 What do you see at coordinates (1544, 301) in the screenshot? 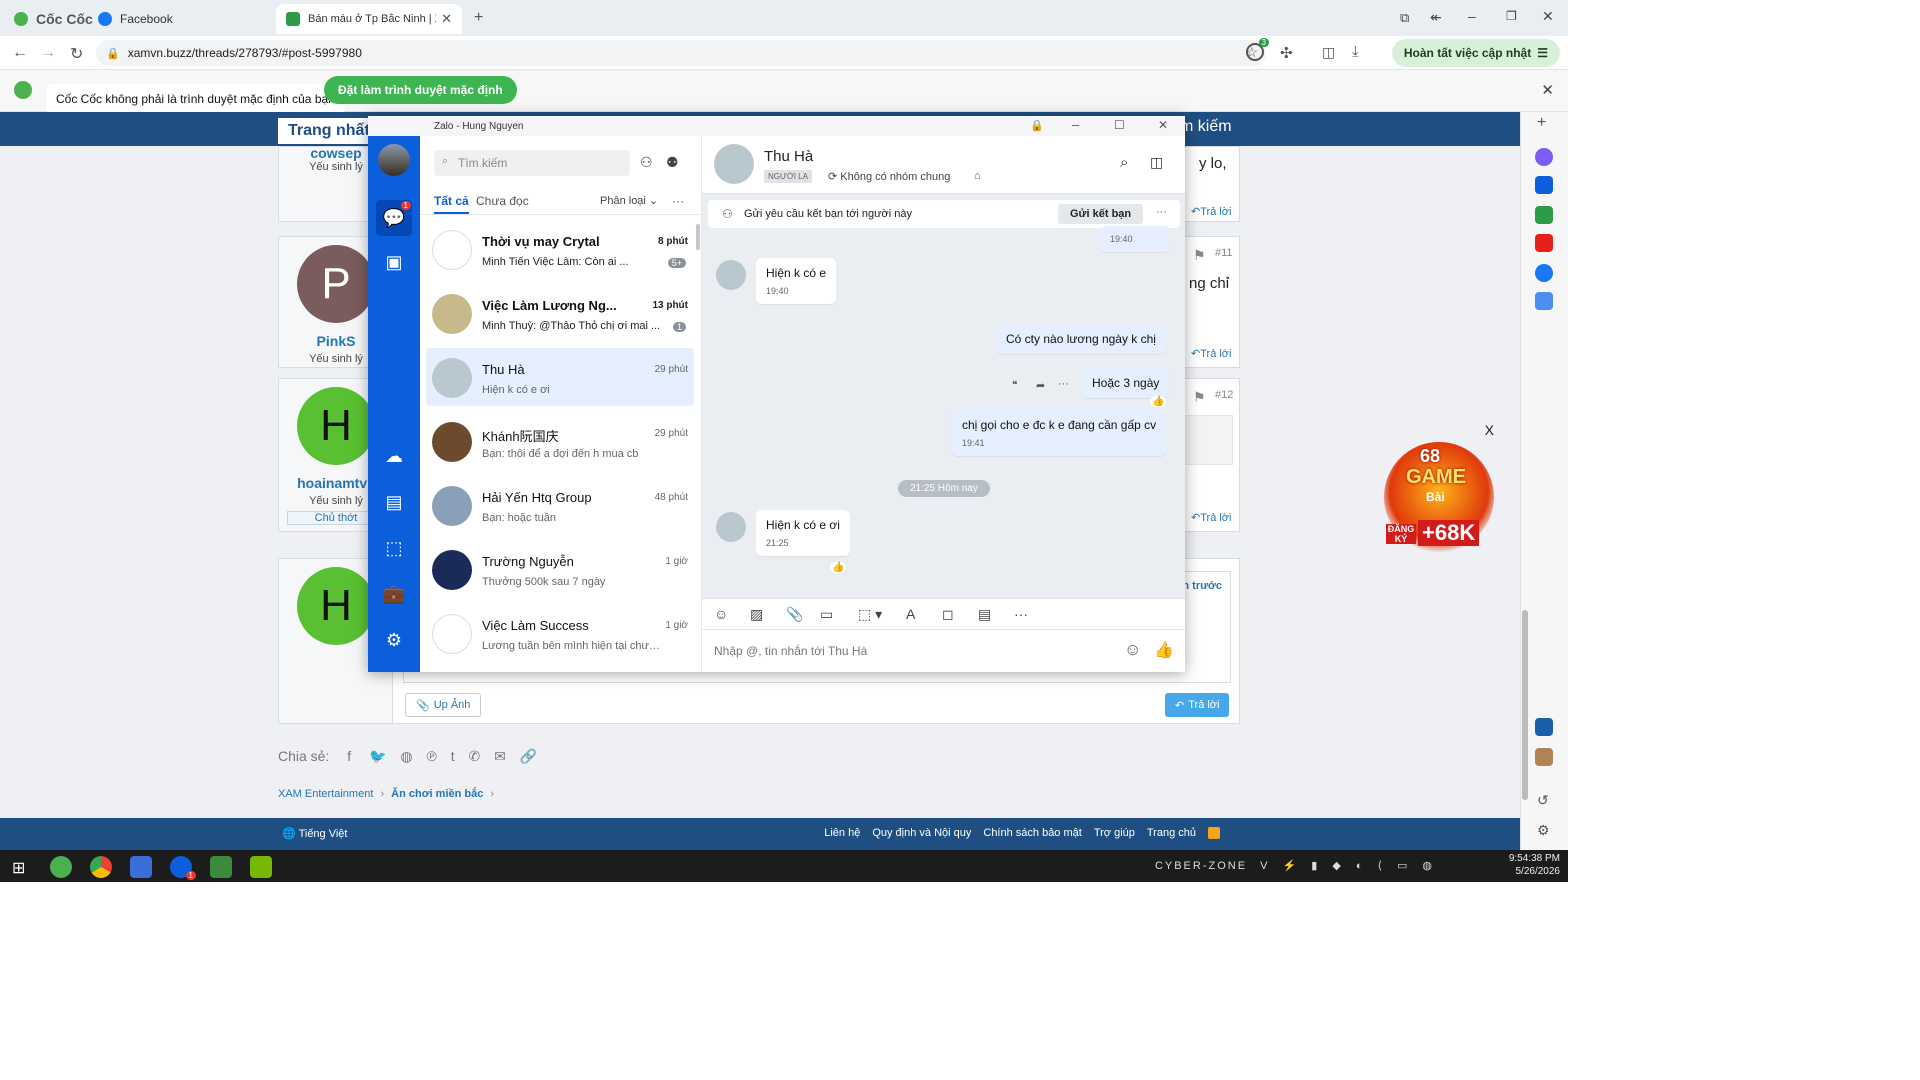
I see `translate-icon` at bounding box center [1544, 301].